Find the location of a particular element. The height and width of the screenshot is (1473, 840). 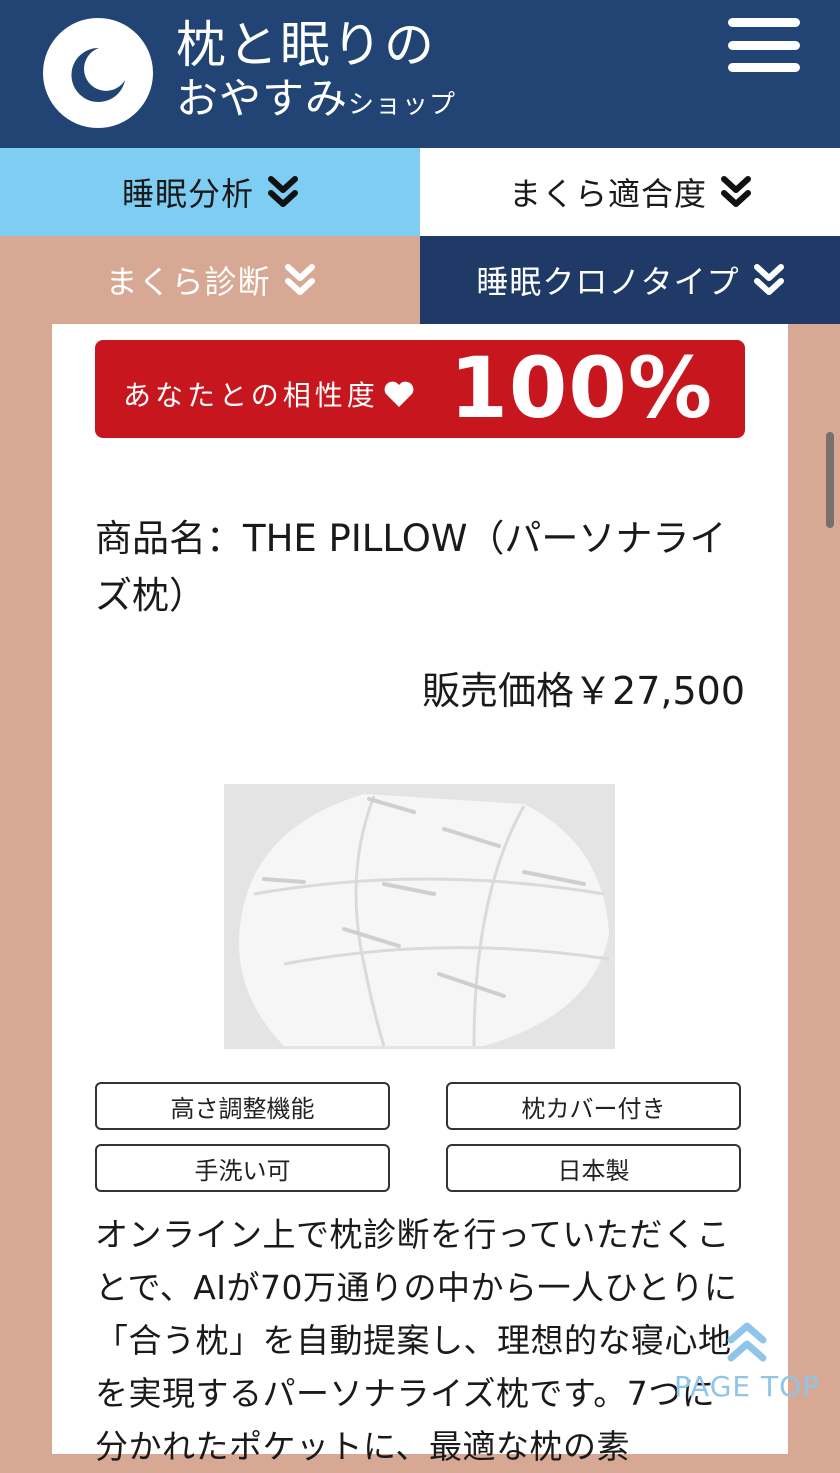

logo-subtitle-main: おやすみ is located at coordinates (262, 98).